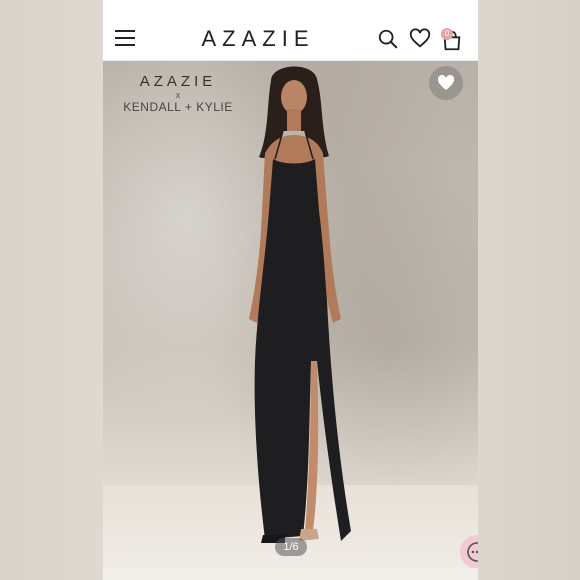 This screenshot has width=580, height=580. Describe the element at coordinates (300, 304) in the screenshot. I see `model-wearing-black-gown` at that location.